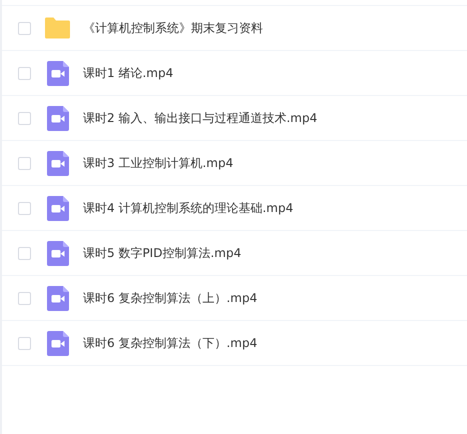 This screenshot has height=434, width=467. I want to click on file-name: 课时1 绪论.mp4, so click(128, 73).